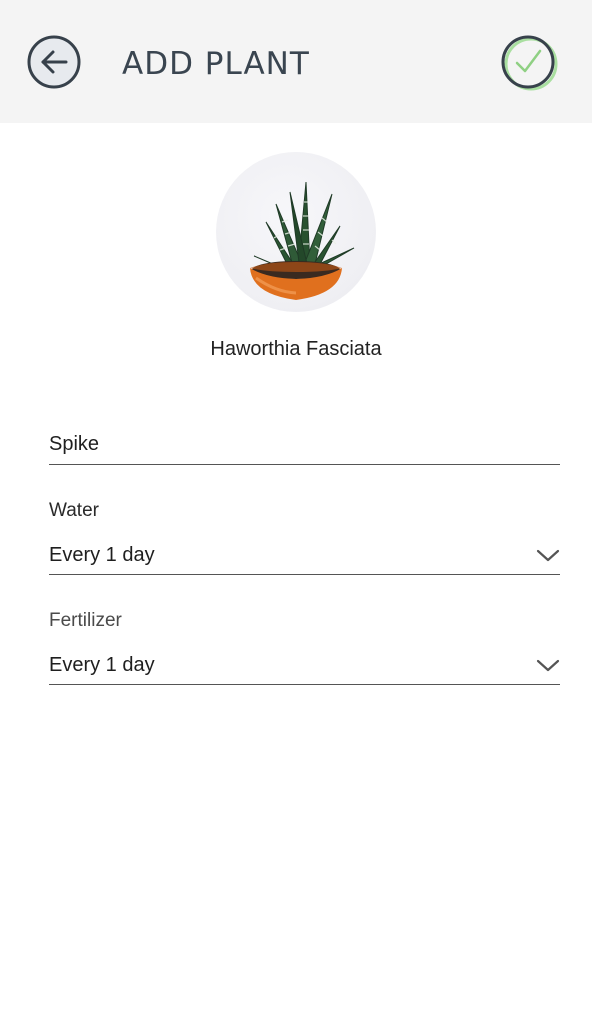 Image resolution: width=592 pixels, height=1030 pixels. I want to click on nickname-underline, so click(304, 464).